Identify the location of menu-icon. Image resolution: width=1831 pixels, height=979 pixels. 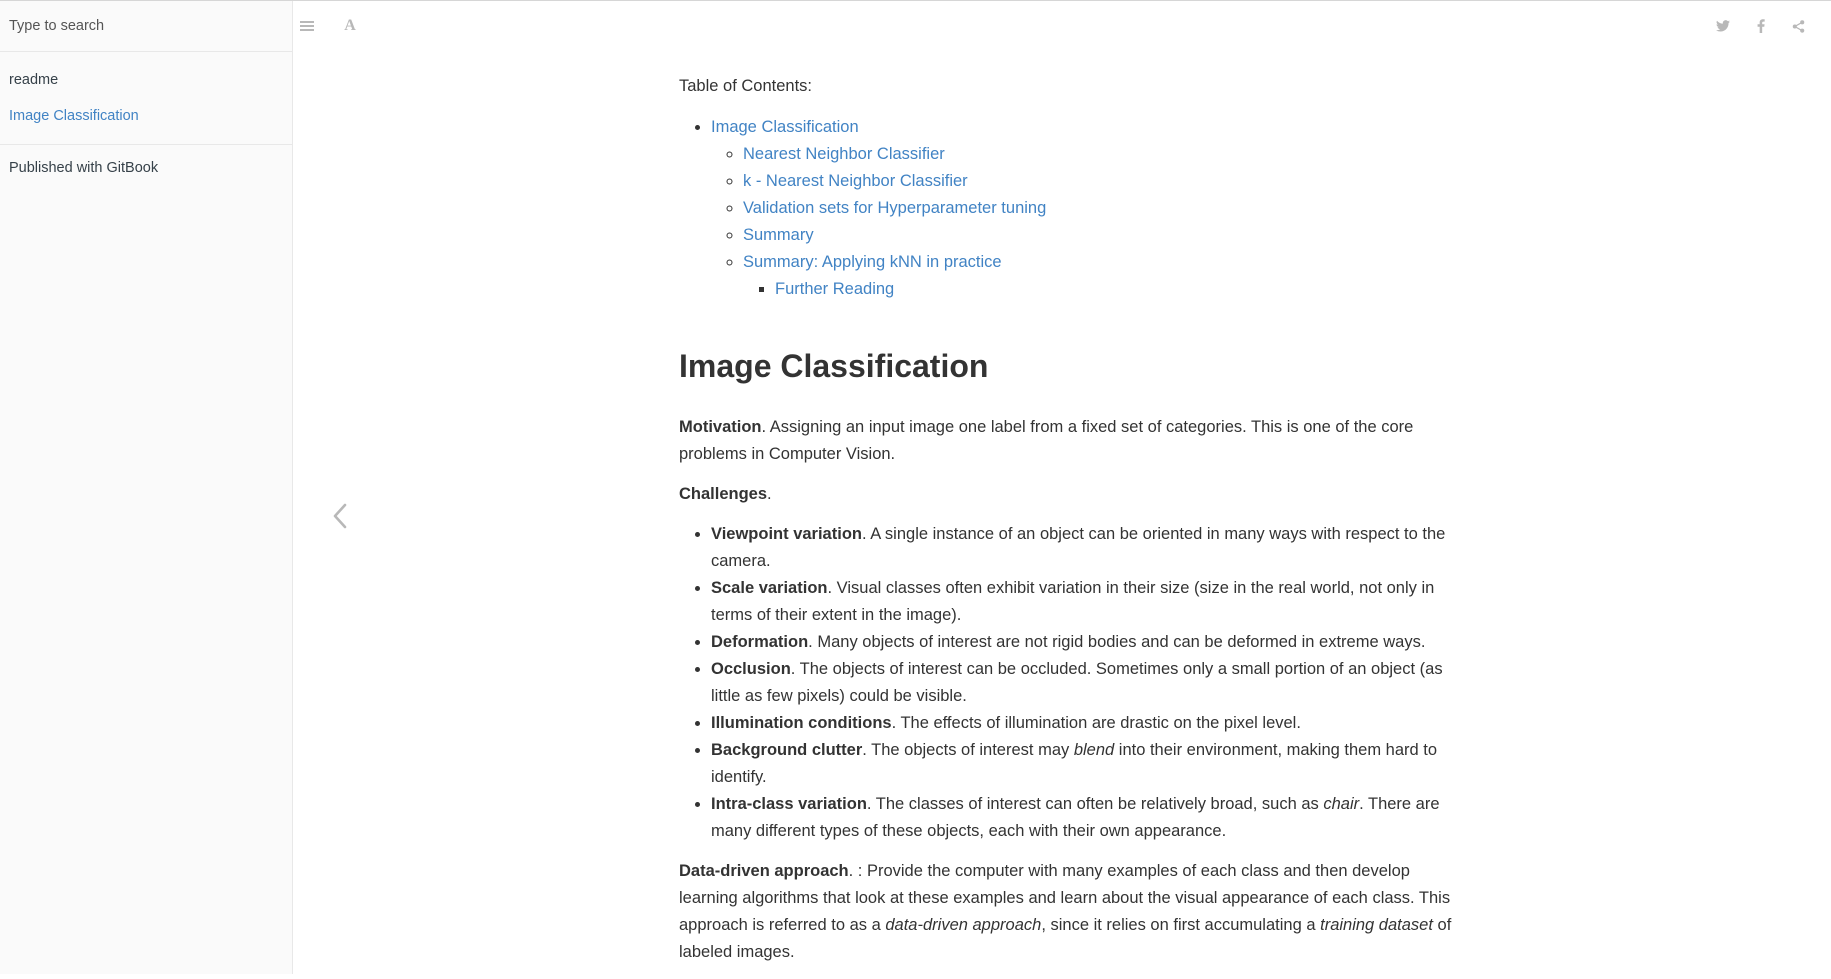
(307, 26).